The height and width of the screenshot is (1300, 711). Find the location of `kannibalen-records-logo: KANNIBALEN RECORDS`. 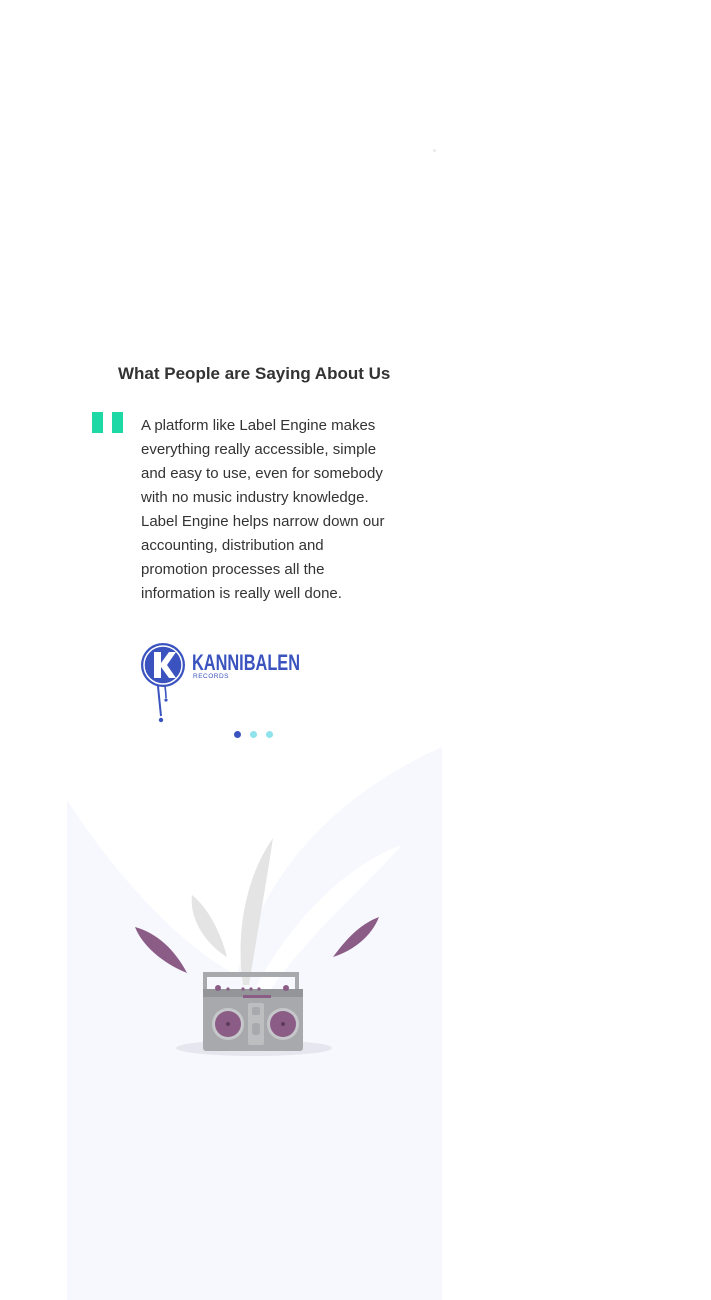

kannibalen-records-logo: KANNIBALEN RECORDS is located at coordinates (220, 683).